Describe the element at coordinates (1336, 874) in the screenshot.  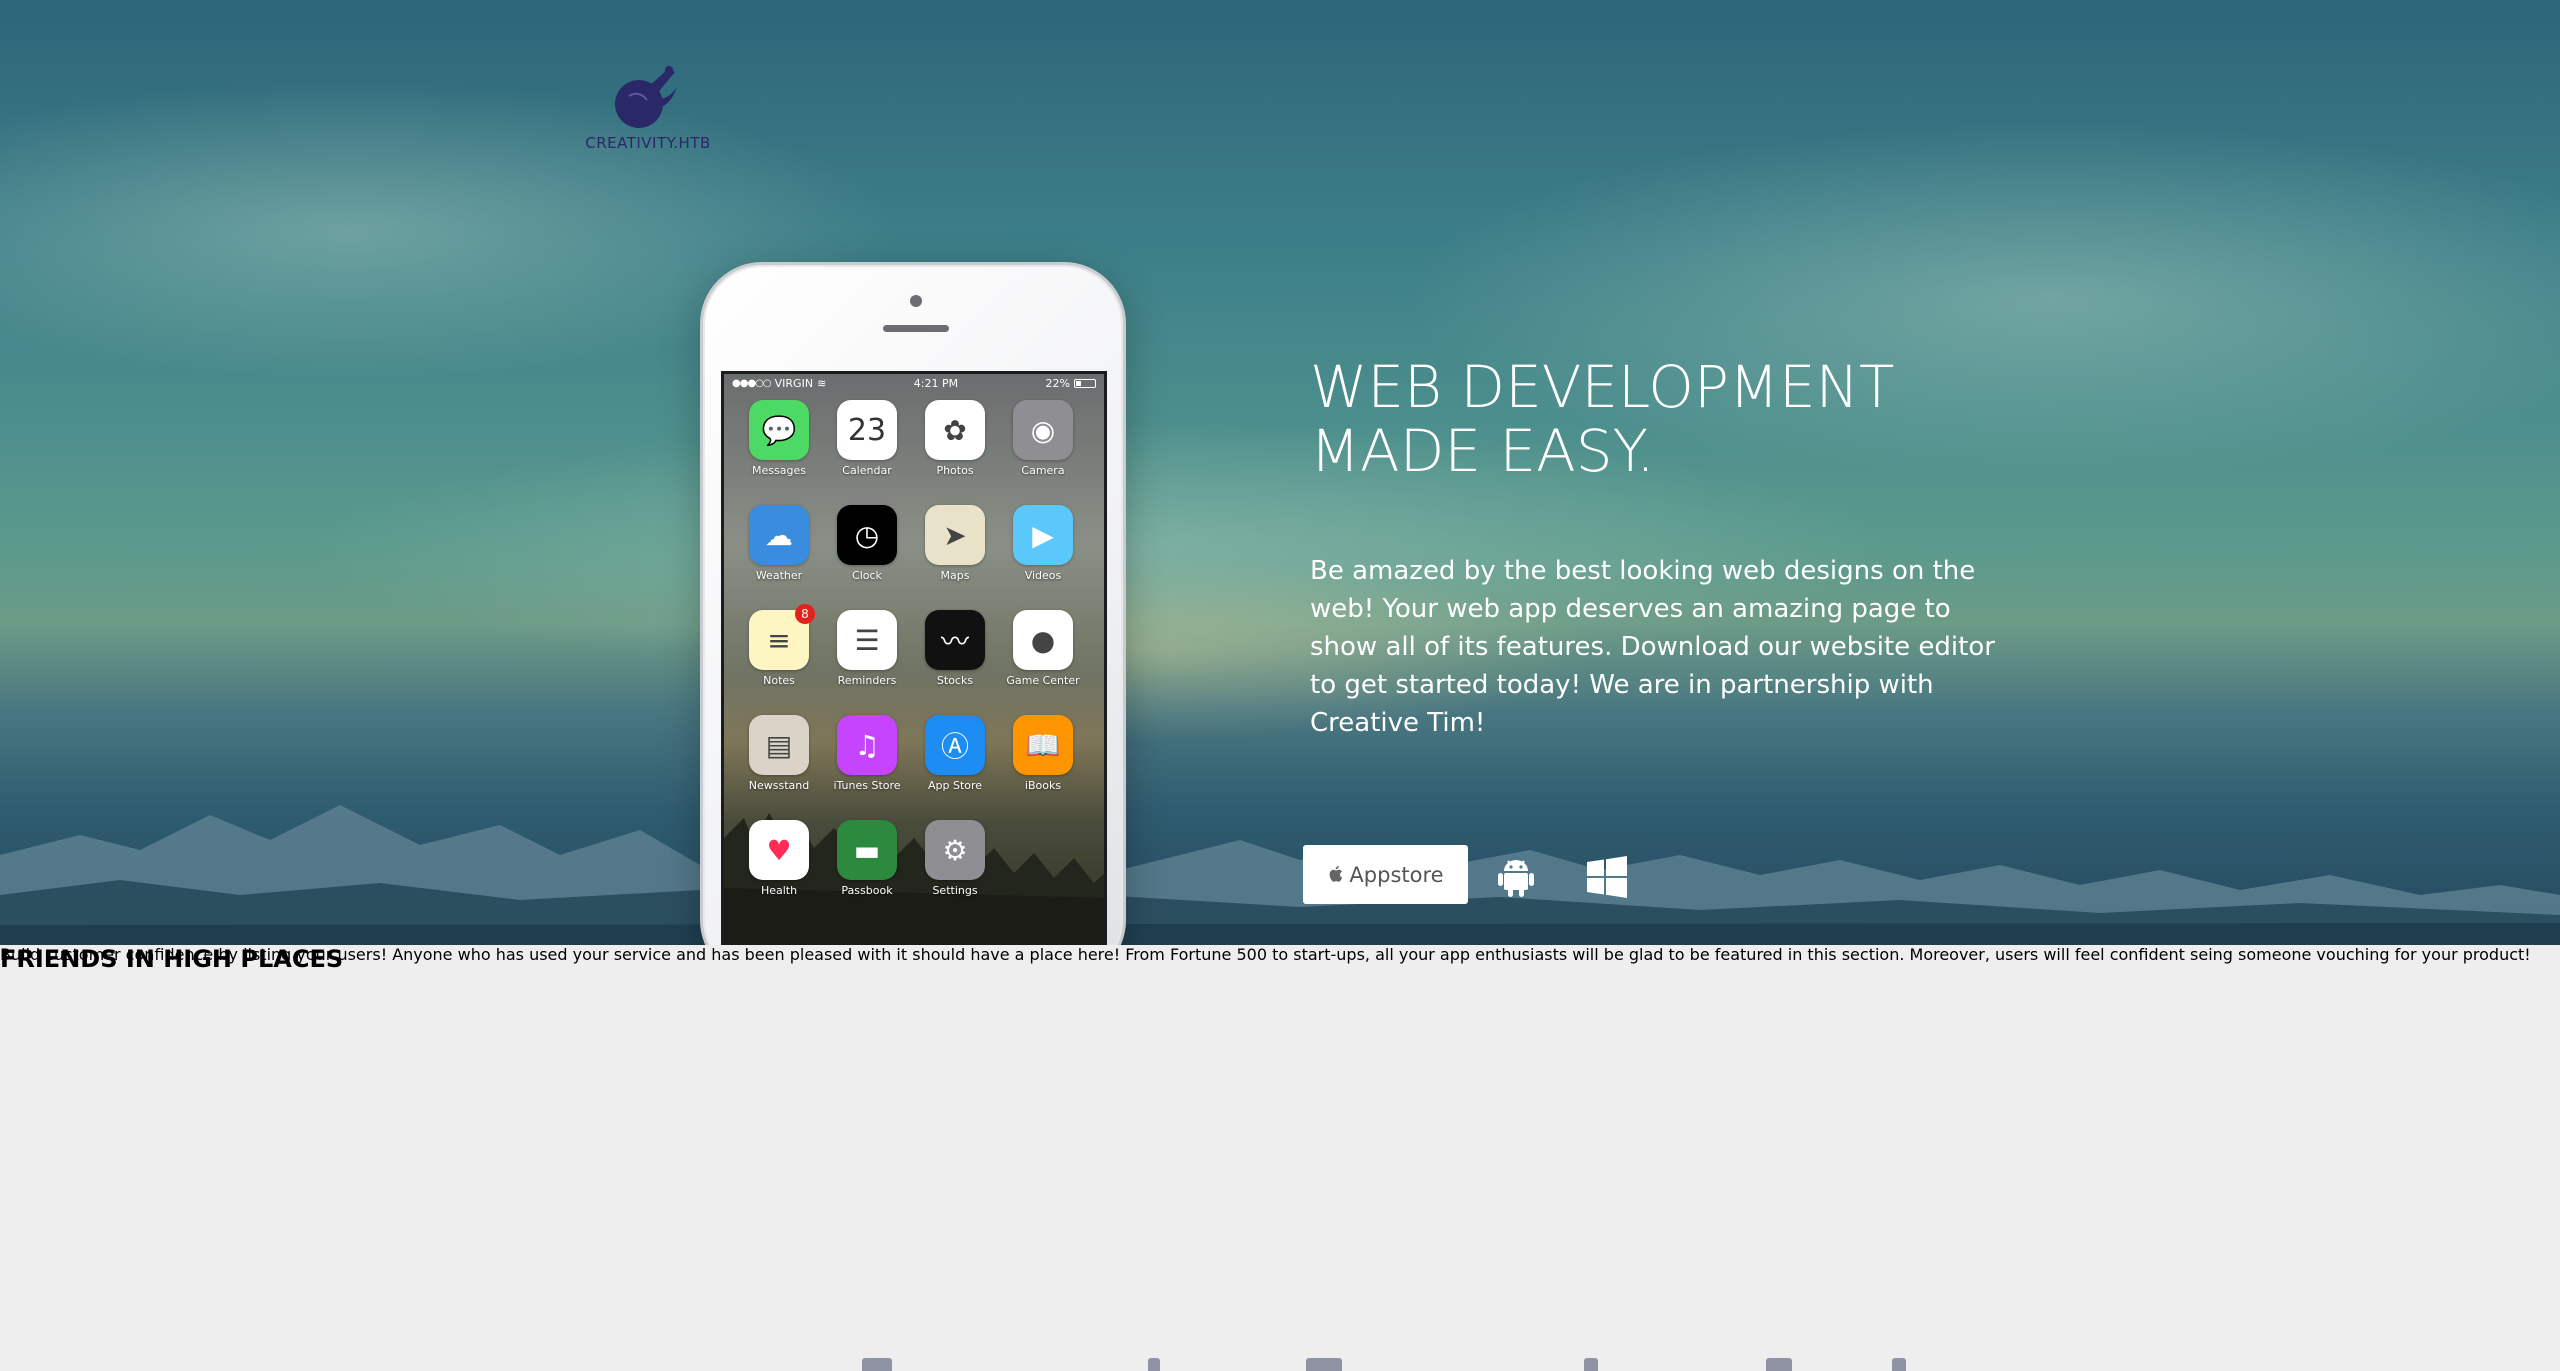
I see `apple-icon` at that location.